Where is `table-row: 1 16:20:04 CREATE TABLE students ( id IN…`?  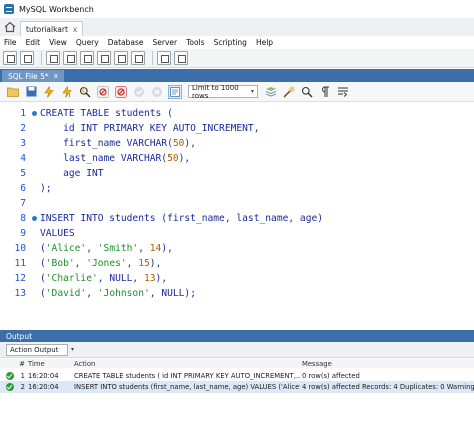
table-row: 1 16:20:04 CREATE TABLE students ( id IN… is located at coordinates (237, 375).